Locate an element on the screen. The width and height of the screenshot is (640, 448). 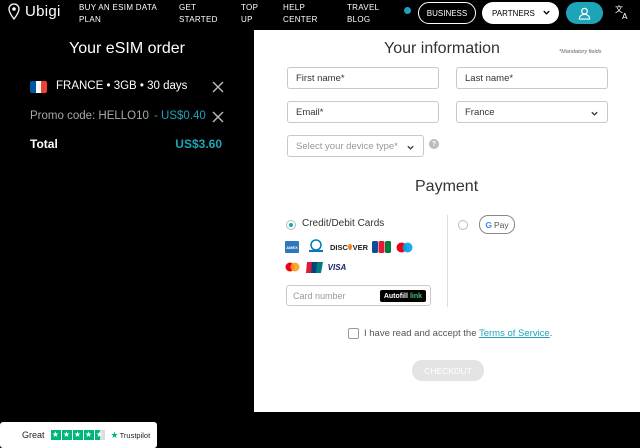
device-type-placeholder: Select your device type* is located at coordinates (347, 146).